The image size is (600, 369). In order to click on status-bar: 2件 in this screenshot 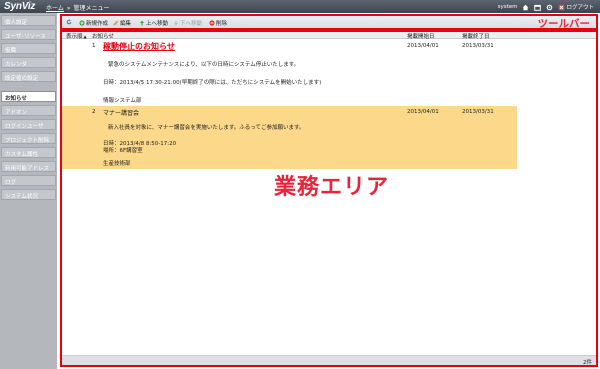, I will do `click(329, 360)`.